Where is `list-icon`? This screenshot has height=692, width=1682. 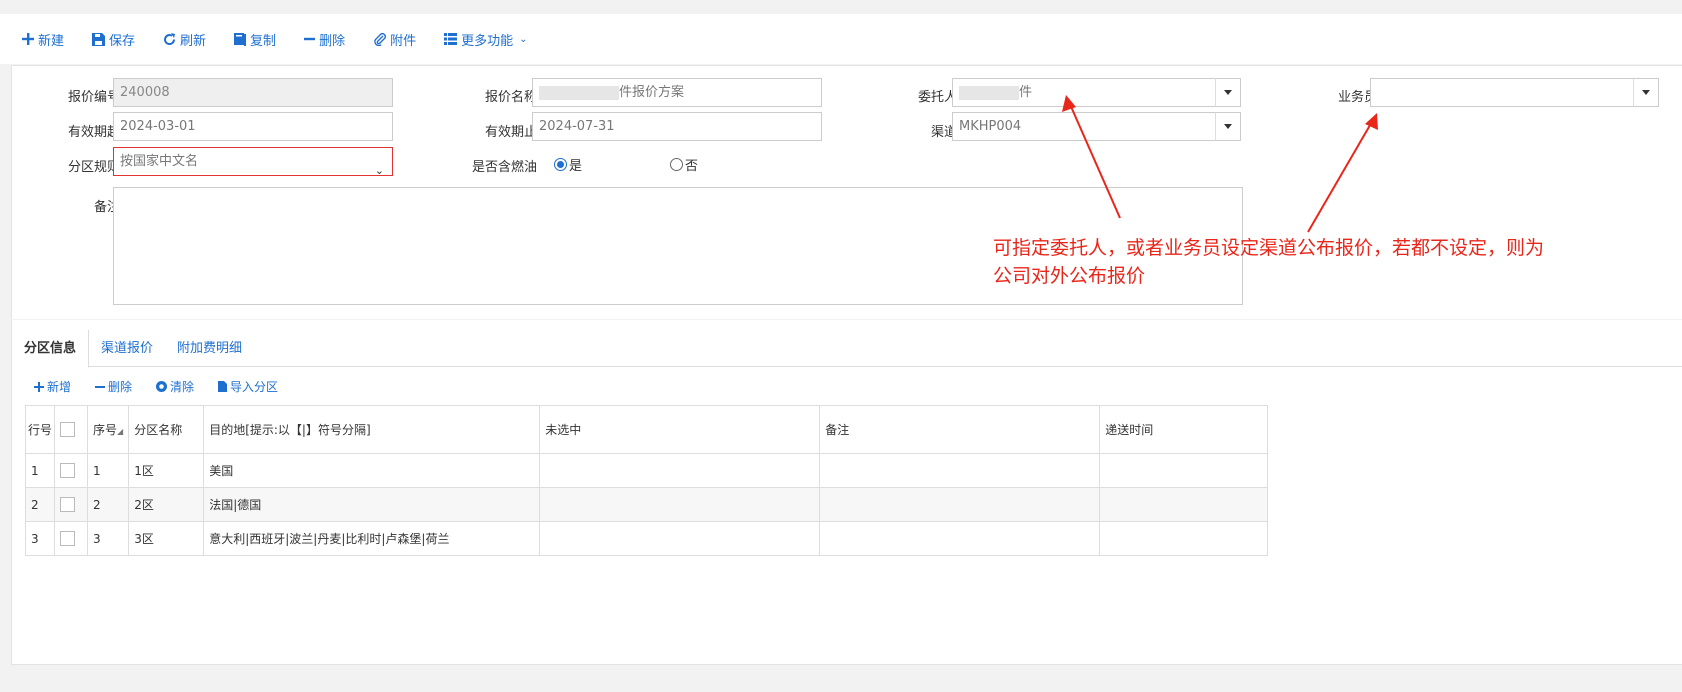
list-icon is located at coordinates (451, 39).